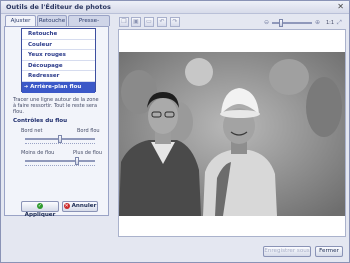 This screenshot has height=263, width=350. Describe the element at coordinates (58, 7) in the screenshot. I see `window-title: Outils de l'Éditeur de photos` at that location.